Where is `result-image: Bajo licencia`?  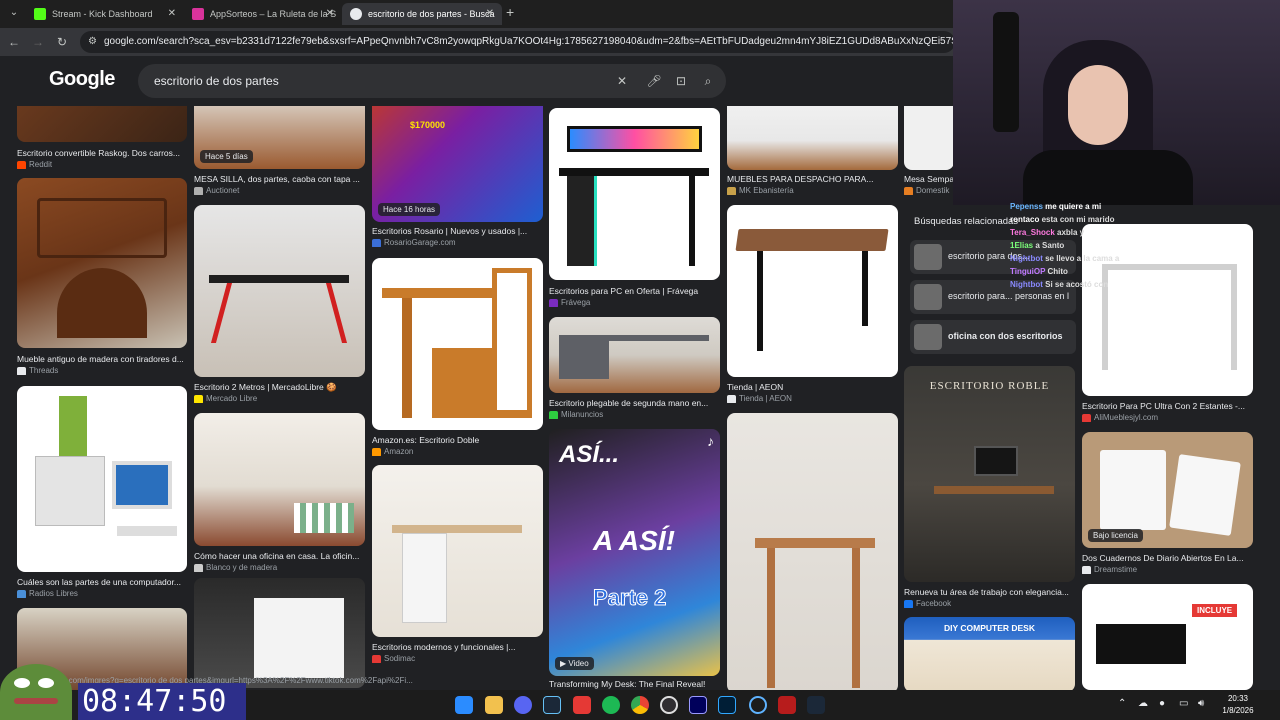
result-image: Bajo licencia is located at coordinates (1167, 490).